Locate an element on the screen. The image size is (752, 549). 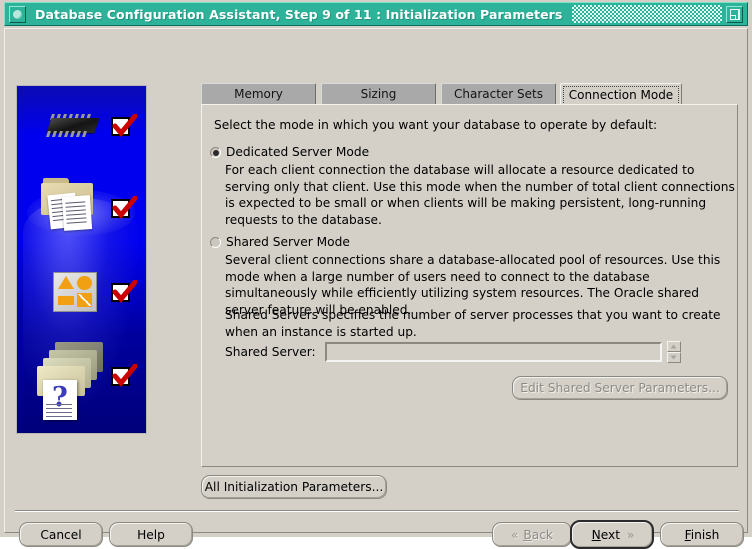
help-button: Help is located at coordinates (151, 534).